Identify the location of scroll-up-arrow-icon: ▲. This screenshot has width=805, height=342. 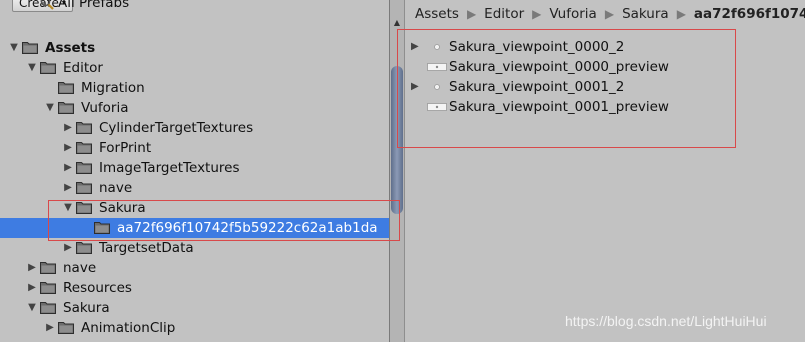
(397, 23).